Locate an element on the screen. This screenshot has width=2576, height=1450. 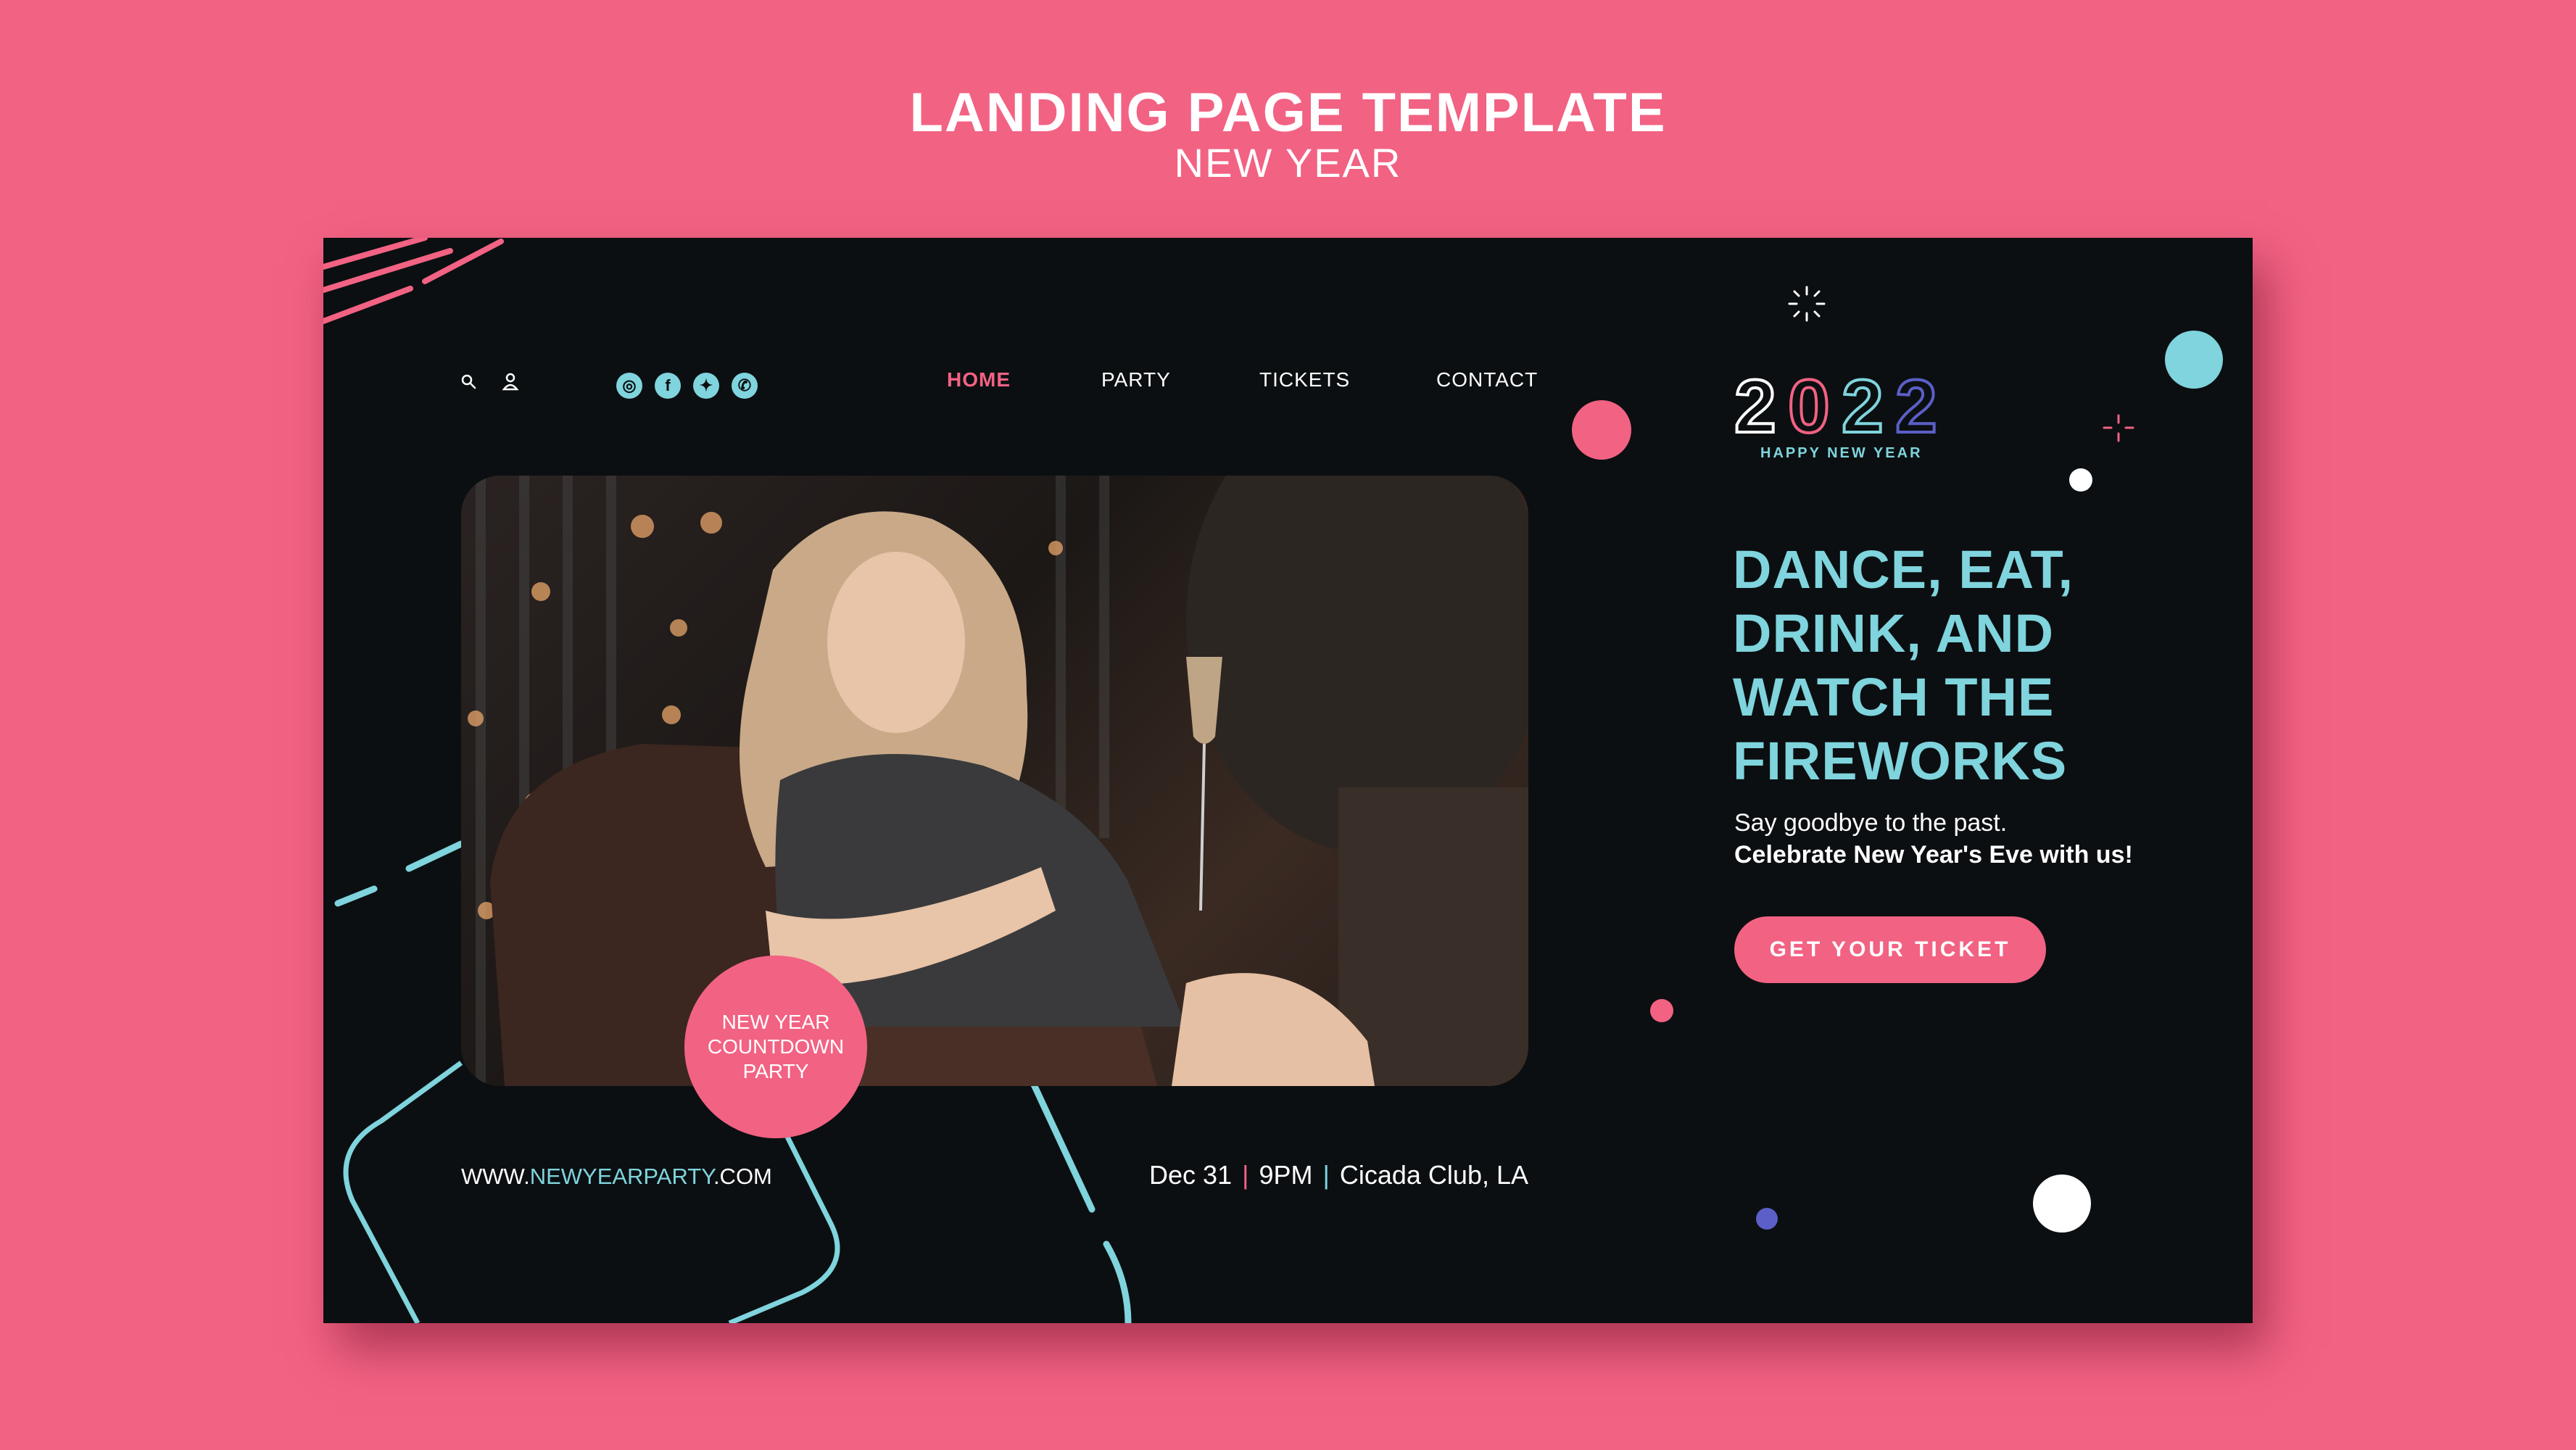
year-digit: 0 is located at coordinates (1809, 403).